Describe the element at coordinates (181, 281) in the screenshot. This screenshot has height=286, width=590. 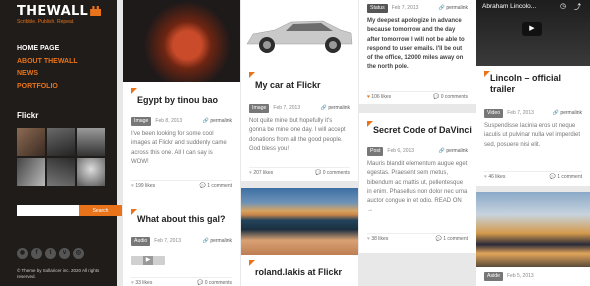
I see `post-footer: ♥ 33 likes 💬 0 comments` at that location.